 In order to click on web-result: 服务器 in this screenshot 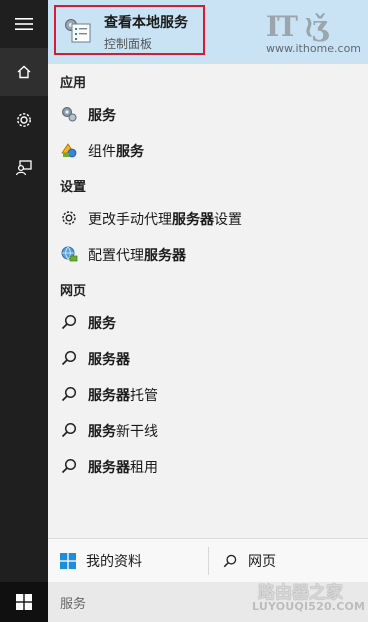, I will do `click(208, 358)`.